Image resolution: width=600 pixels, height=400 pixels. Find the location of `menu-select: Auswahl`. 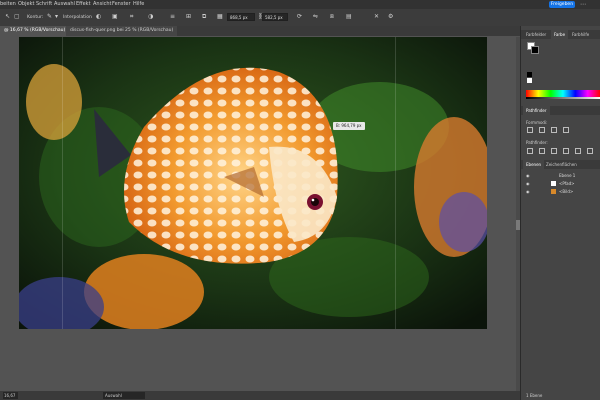

menu-select: Auswahl is located at coordinates (64, 4).